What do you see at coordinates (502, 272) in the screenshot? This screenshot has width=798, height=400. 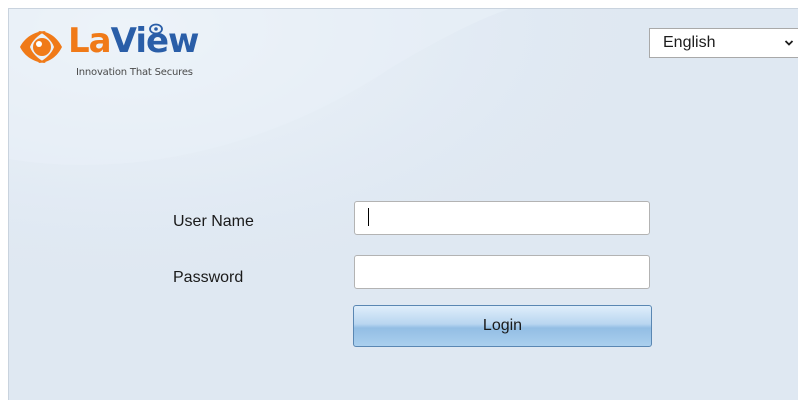 I see `password-input` at bounding box center [502, 272].